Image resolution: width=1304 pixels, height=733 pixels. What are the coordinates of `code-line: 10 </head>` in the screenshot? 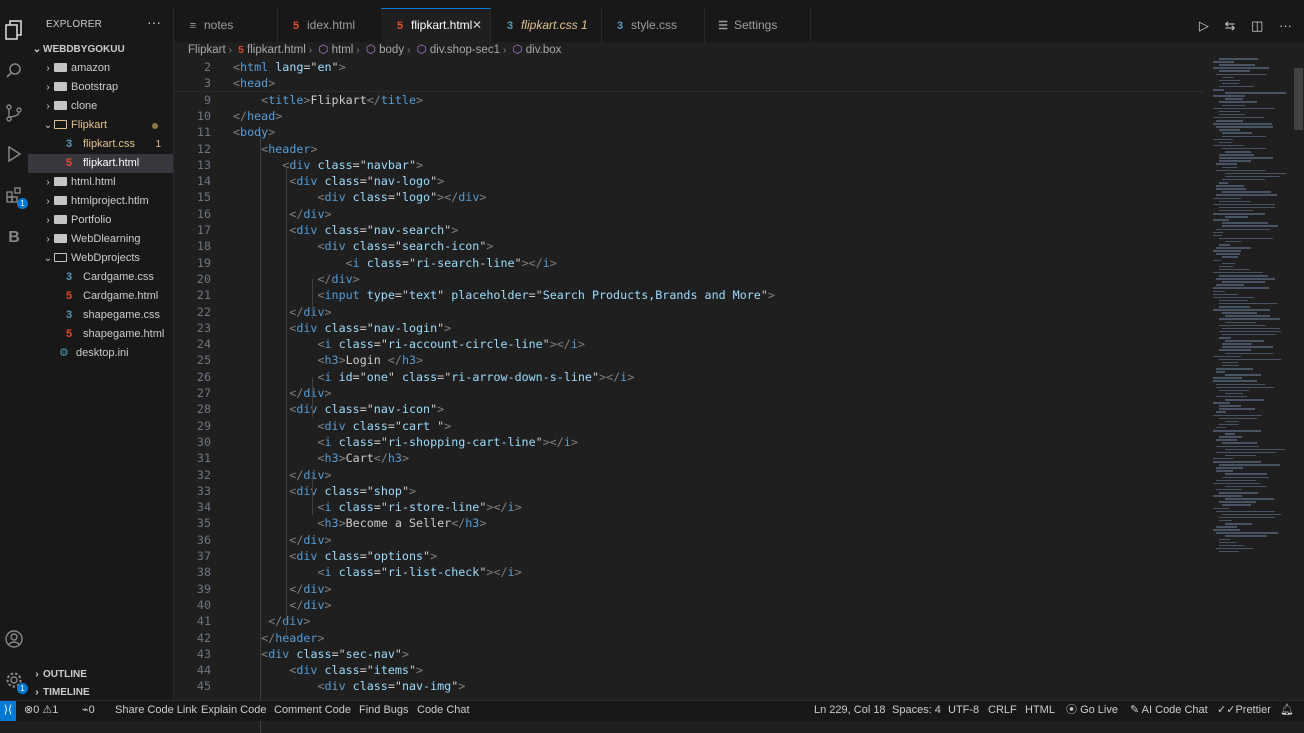 It's located at (689, 116).